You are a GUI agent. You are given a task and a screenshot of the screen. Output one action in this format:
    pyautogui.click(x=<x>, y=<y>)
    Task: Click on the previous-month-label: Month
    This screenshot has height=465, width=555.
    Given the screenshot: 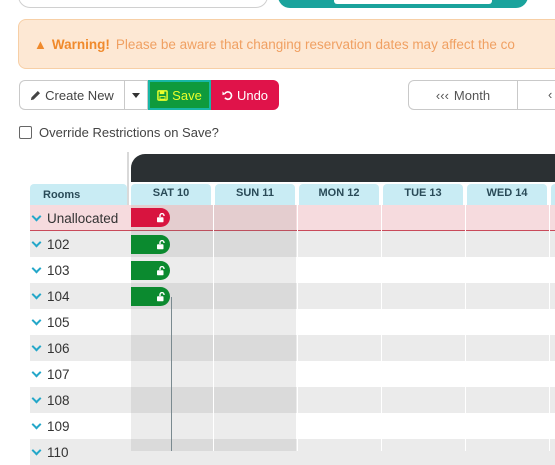 What is the action you would take?
    pyautogui.click(x=472, y=95)
    